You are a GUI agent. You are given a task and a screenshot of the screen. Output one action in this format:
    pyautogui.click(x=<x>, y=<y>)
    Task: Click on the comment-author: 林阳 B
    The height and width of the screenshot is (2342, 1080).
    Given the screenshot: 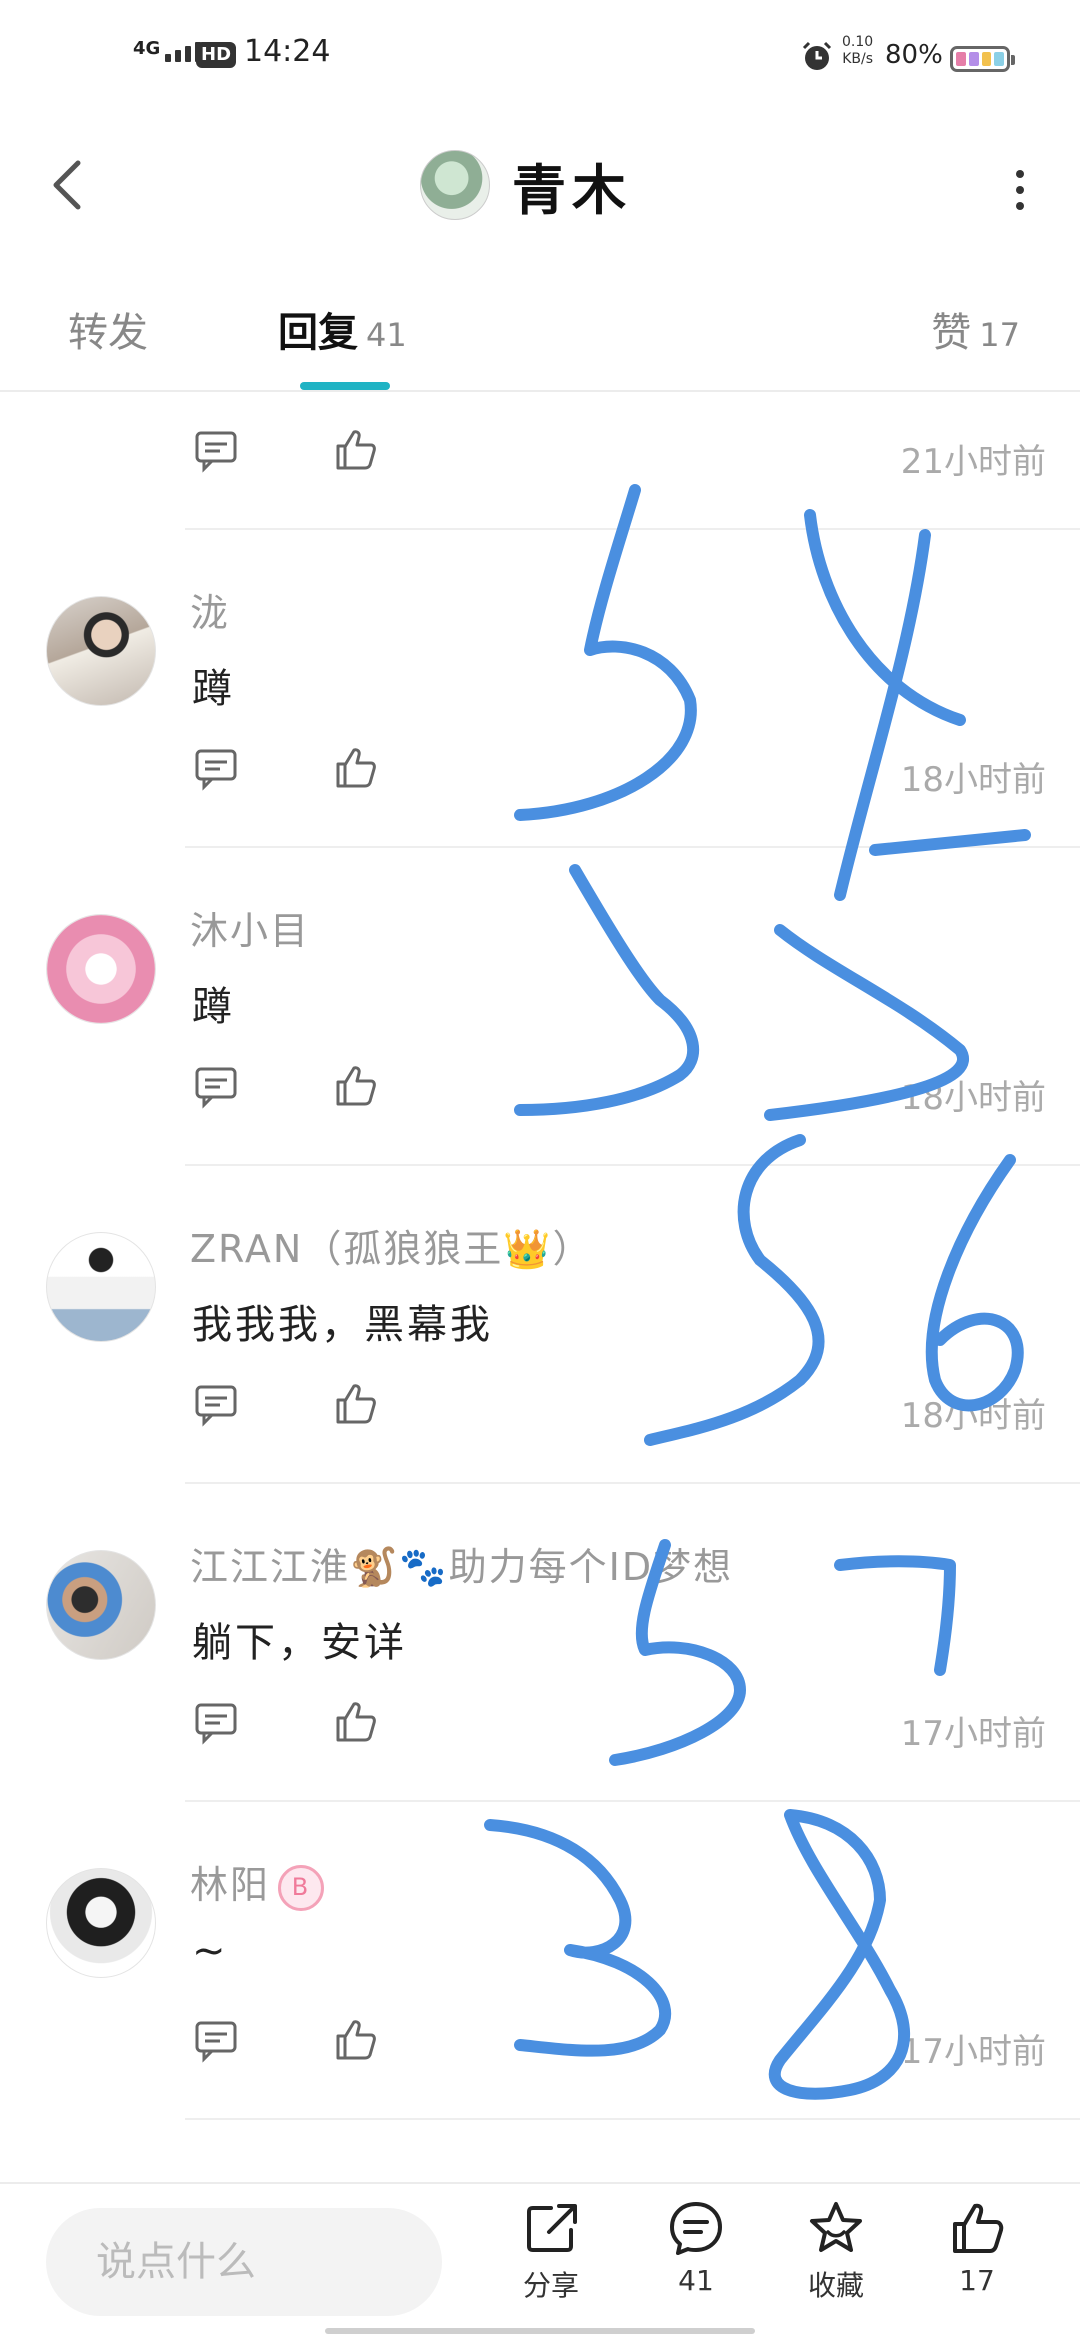 What is the action you would take?
    pyautogui.click(x=257, y=1882)
    